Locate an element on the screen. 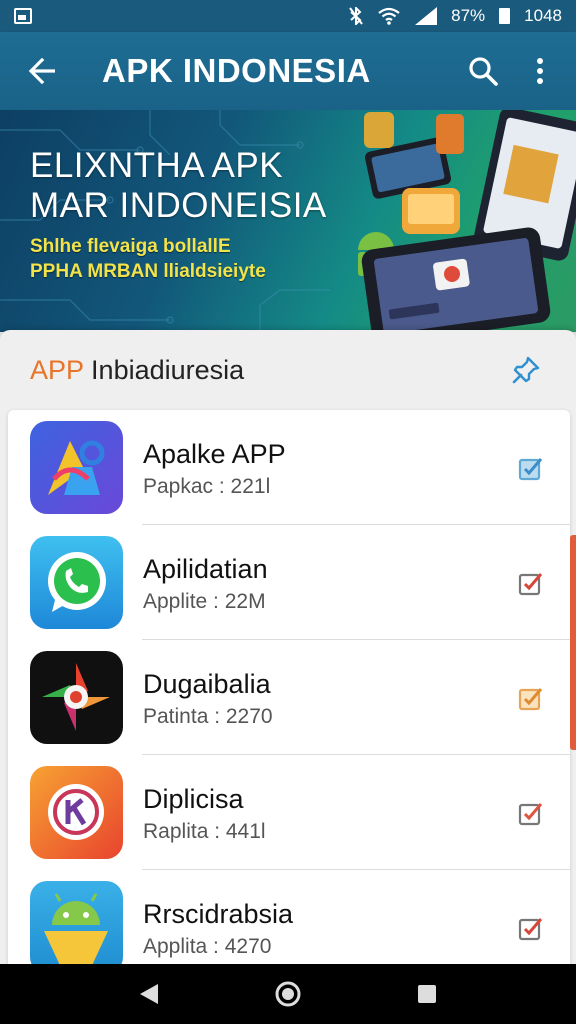  nav-recents-button is located at coordinates (427, 994).